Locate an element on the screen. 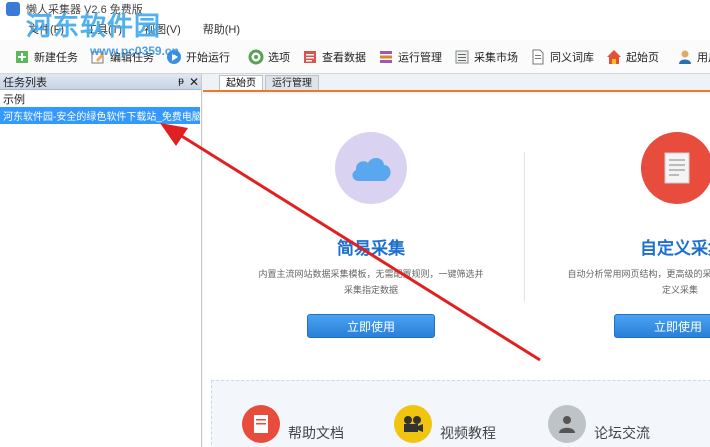  synonym-dict-label: 同义词库 is located at coordinates (572, 57).